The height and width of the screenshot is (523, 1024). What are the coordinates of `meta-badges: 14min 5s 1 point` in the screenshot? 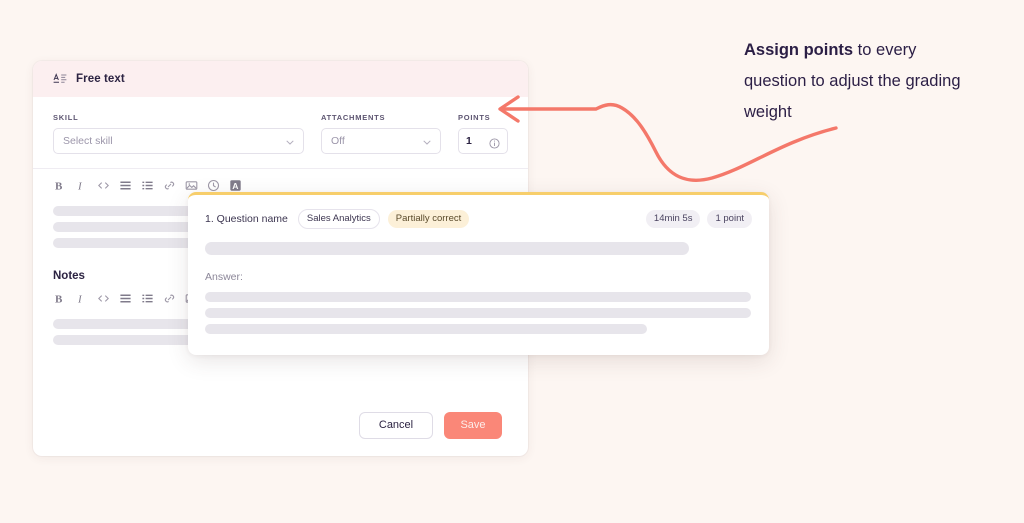 It's located at (698, 219).